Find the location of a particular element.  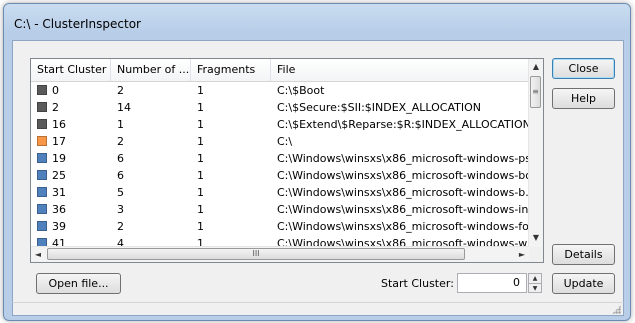

start-cluster-spinner: ▲ ▼ is located at coordinates (535, 283).